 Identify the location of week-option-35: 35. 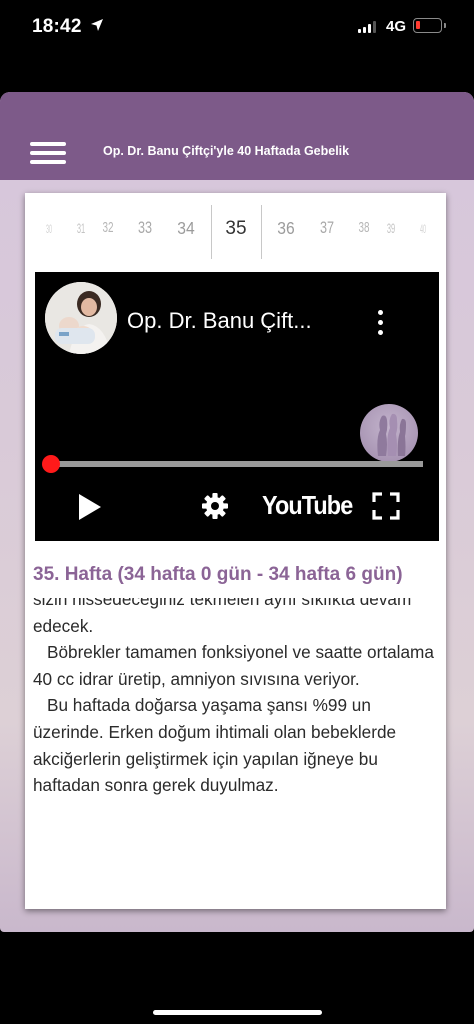
(235, 228).